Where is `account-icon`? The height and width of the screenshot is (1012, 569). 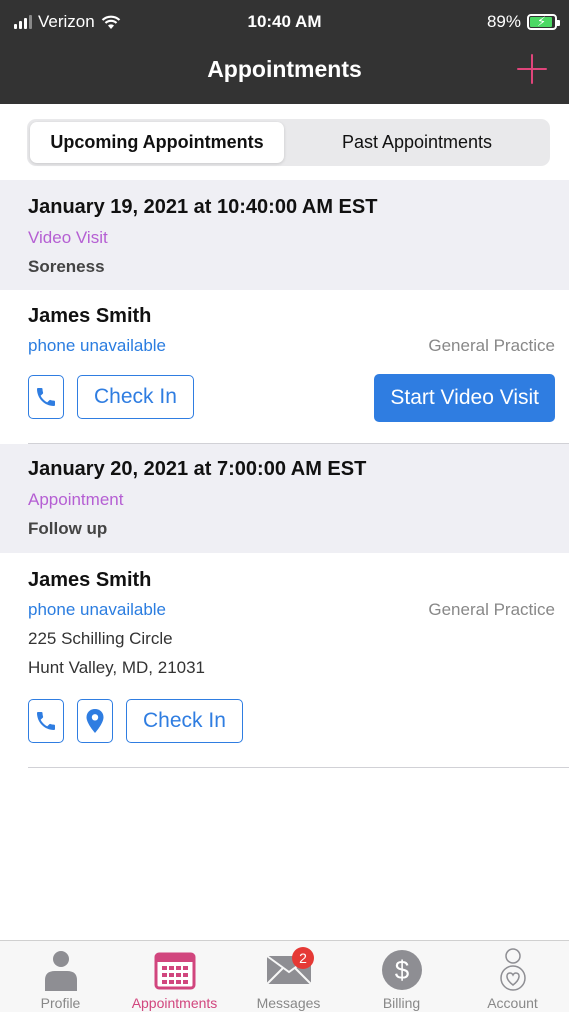 account-icon is located at coordinates (512, 969).